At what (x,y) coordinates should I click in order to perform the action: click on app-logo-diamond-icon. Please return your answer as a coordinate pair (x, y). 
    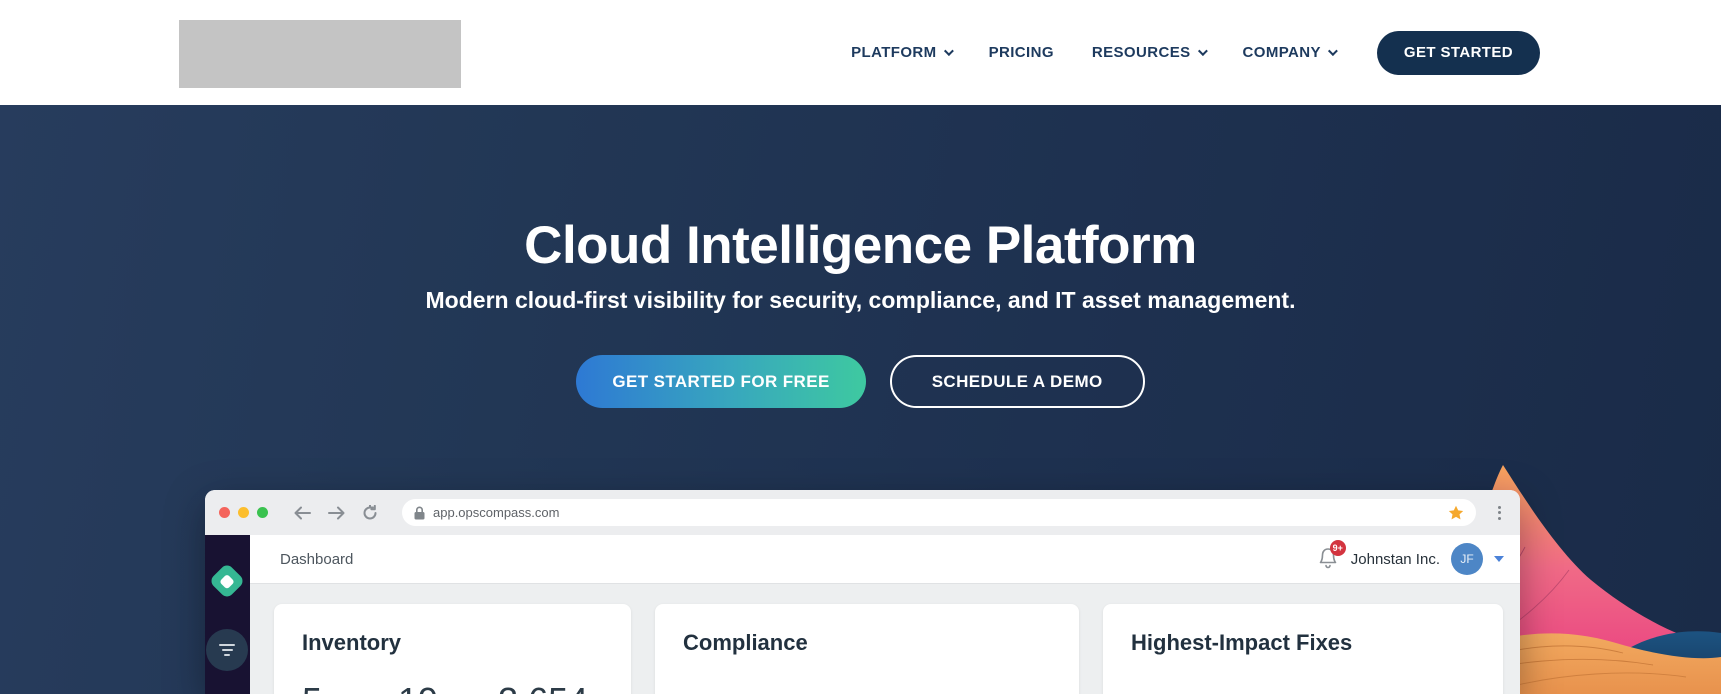
    Looking at the image, I should click on (227, 581).